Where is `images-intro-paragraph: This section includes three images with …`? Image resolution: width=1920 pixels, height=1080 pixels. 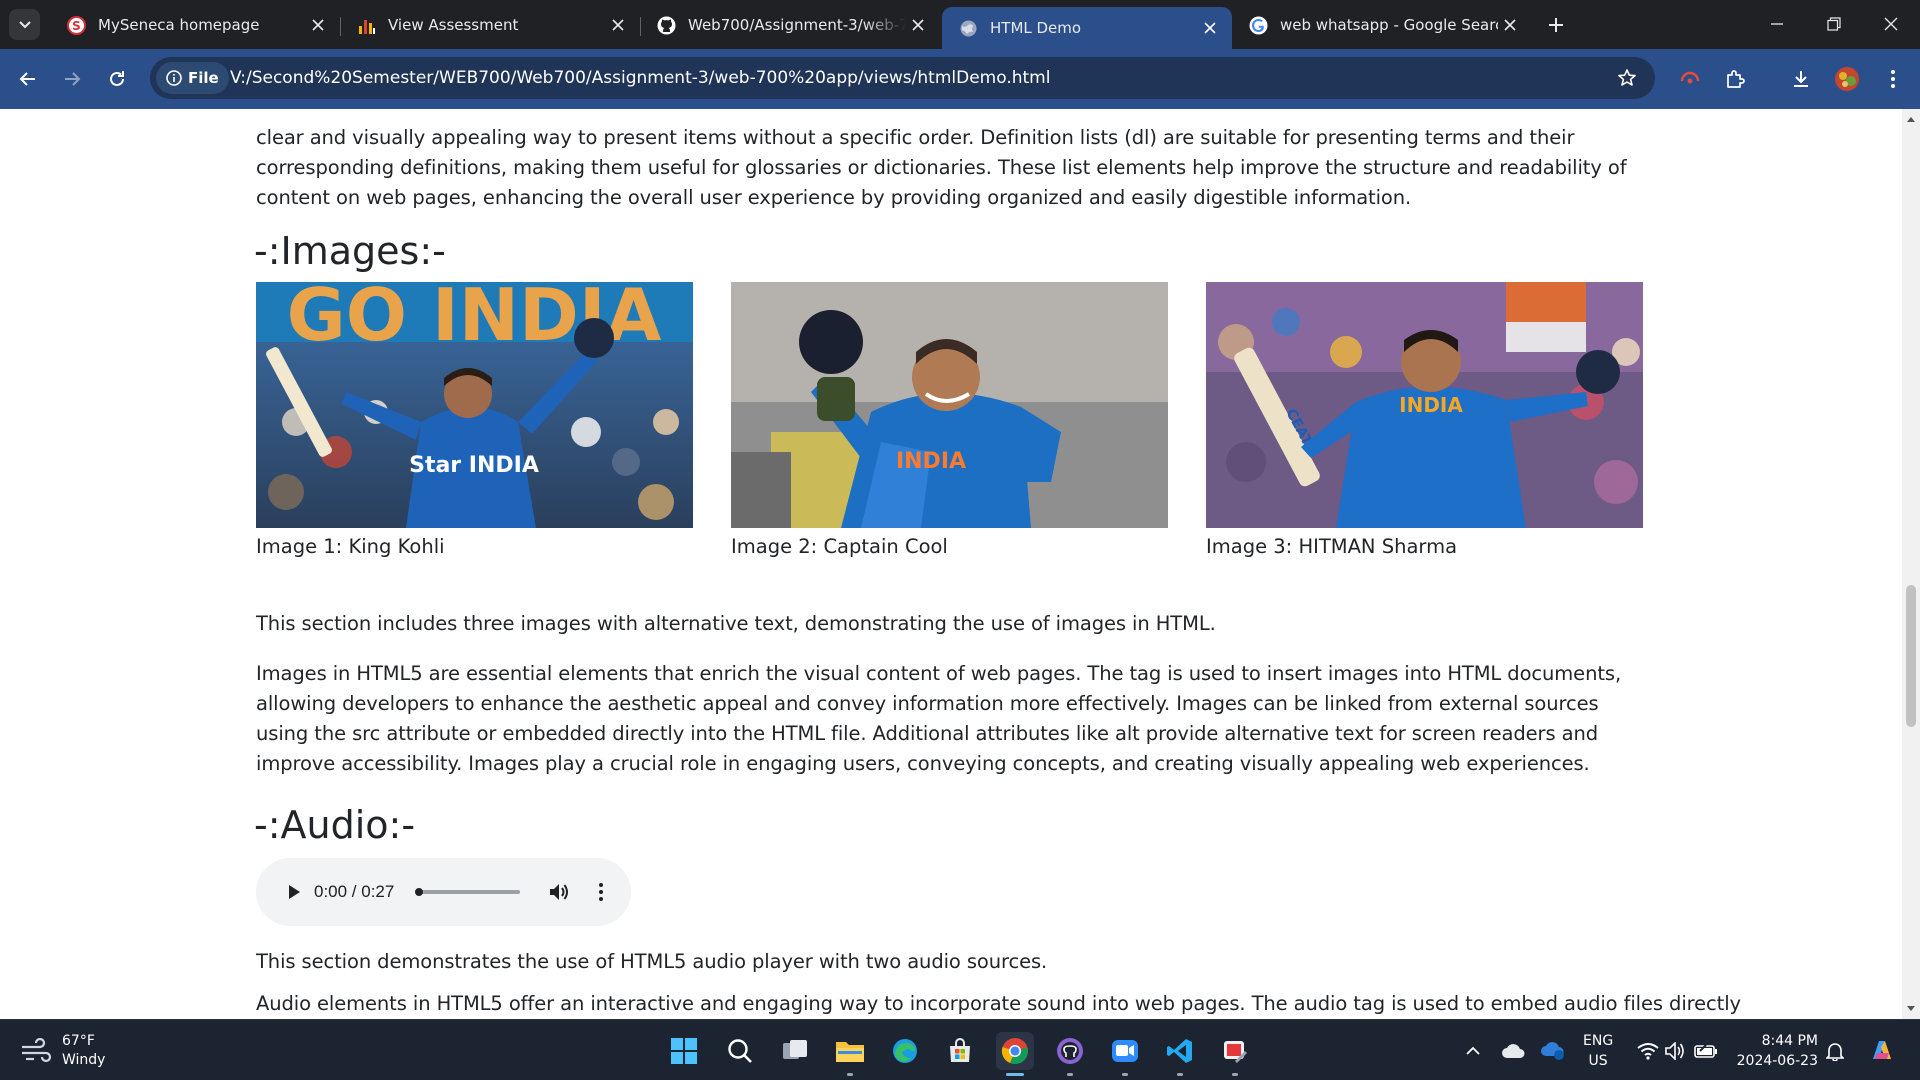
images-intro-paragraph: This section includes three images with … is located at coordinates (736, 623).